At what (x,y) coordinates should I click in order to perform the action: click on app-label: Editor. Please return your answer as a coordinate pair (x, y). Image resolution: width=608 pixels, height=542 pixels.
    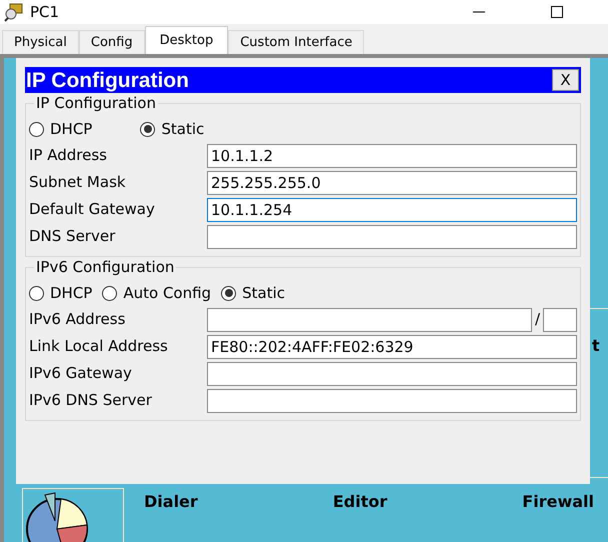
    Looking at the image, I should click on (360, 502).